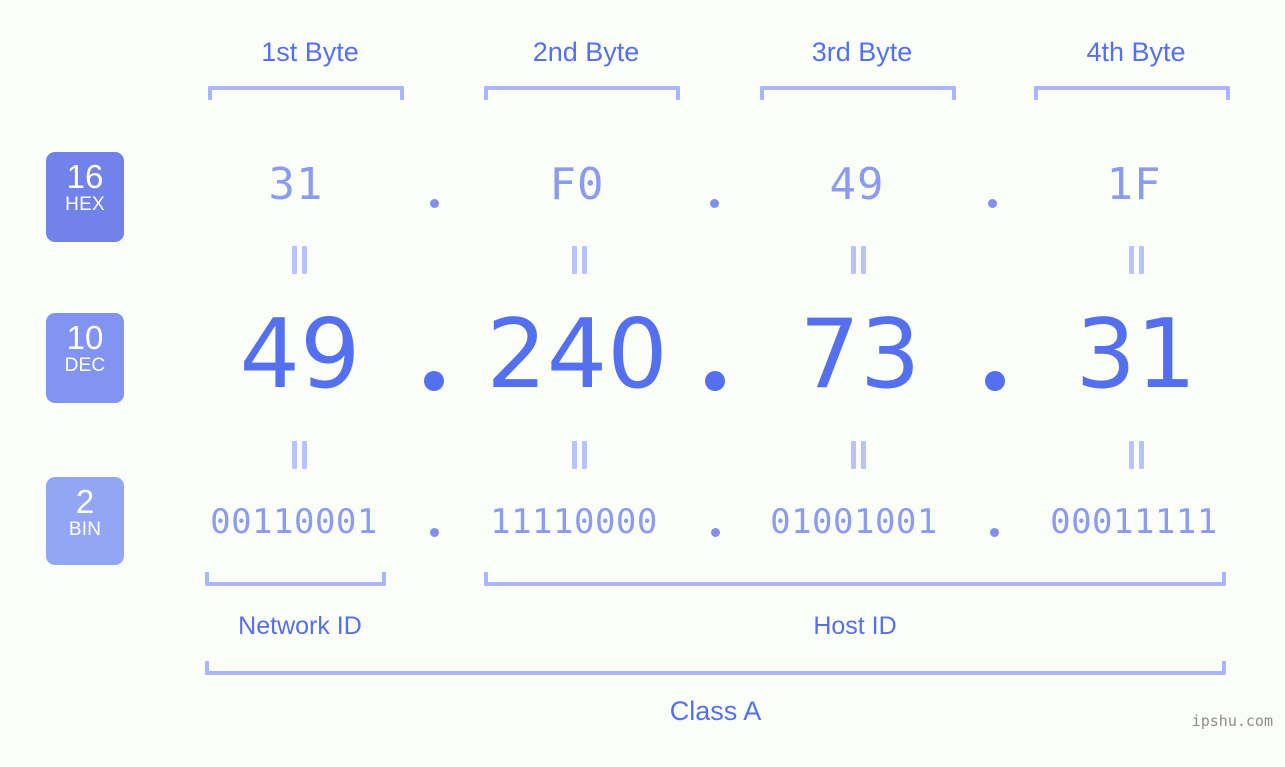  I want to click on class-label: Class A, so click(715, 711).